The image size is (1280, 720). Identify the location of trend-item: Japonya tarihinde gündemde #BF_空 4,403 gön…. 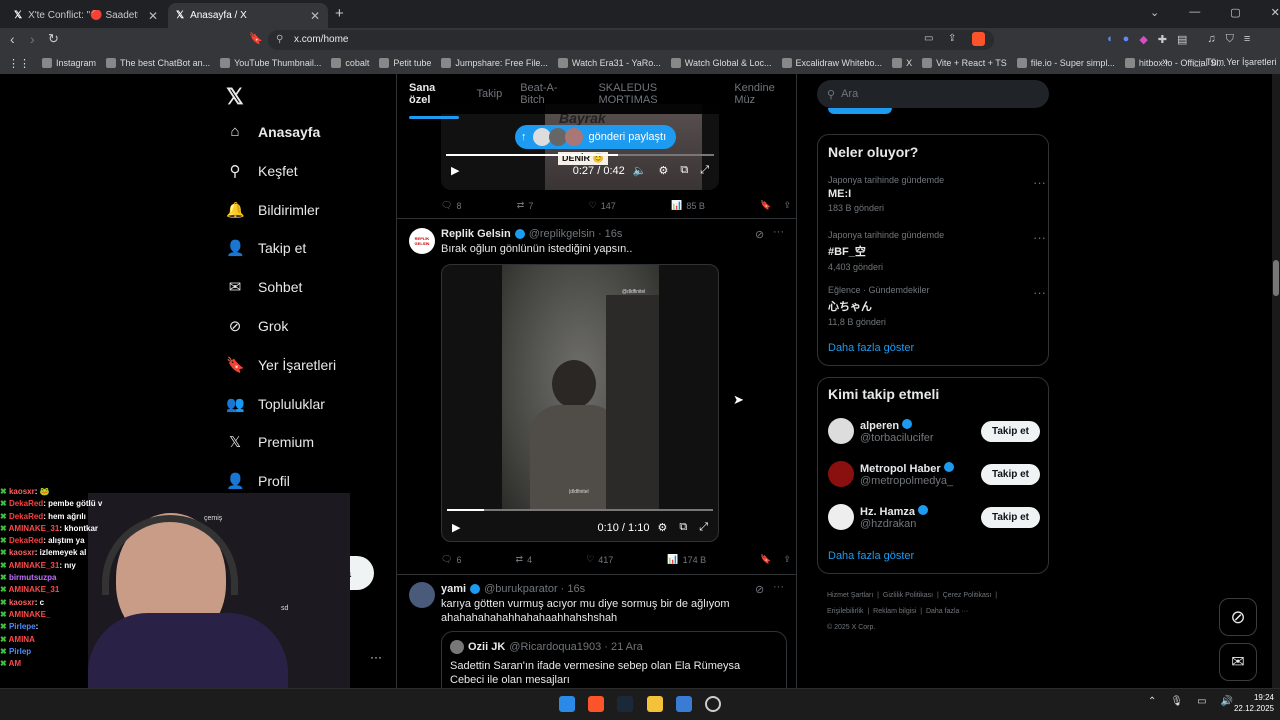
(937, 251).